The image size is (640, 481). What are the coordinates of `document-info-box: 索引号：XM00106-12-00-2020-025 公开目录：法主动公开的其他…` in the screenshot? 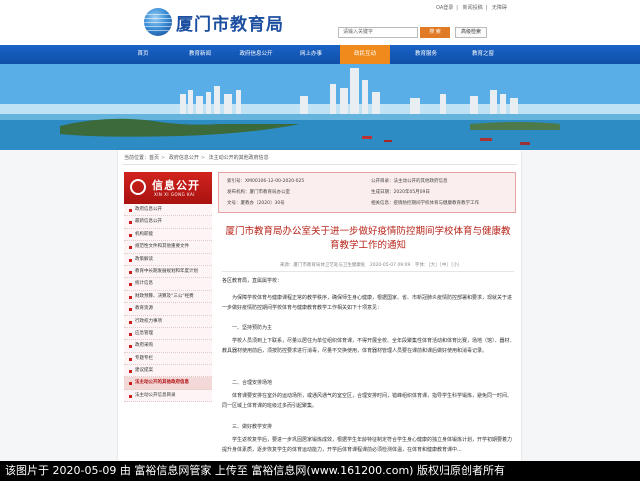 It's located at (367, 192).